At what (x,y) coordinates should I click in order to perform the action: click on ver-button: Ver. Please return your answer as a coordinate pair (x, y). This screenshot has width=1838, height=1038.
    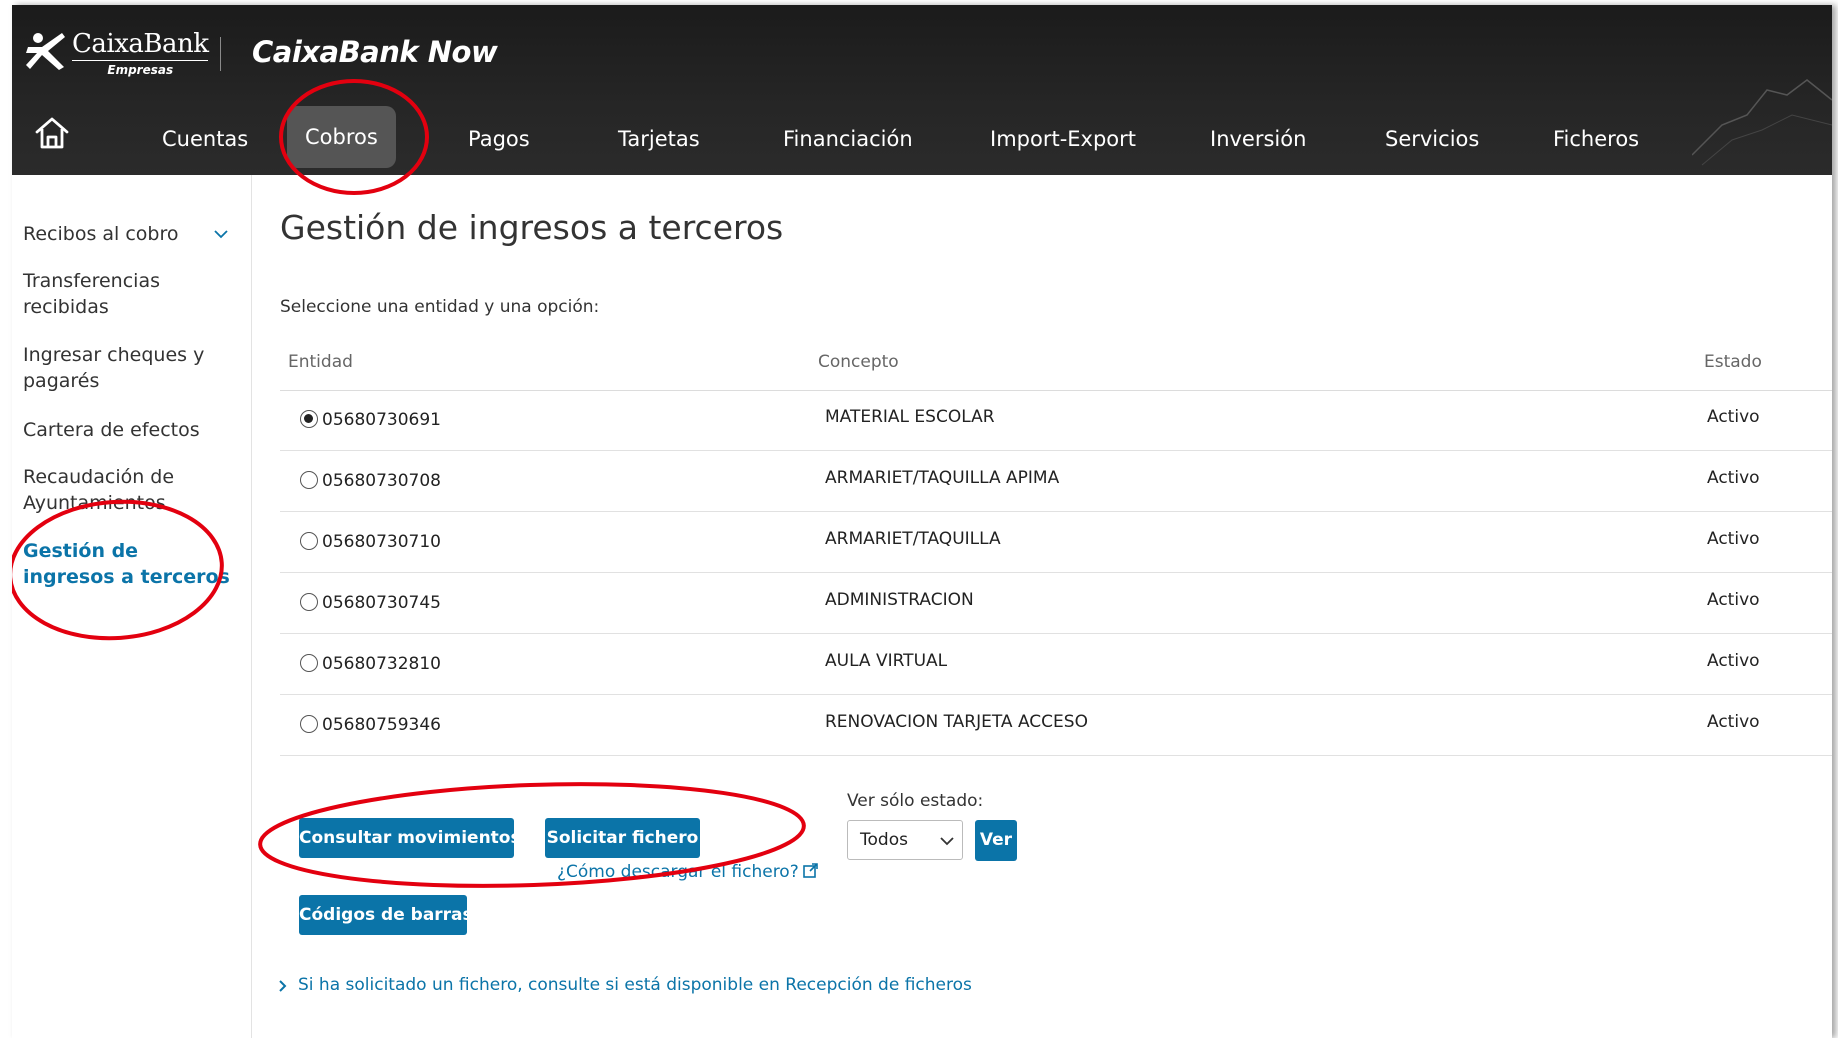
    Looking at the image, I should click on (996, 840).